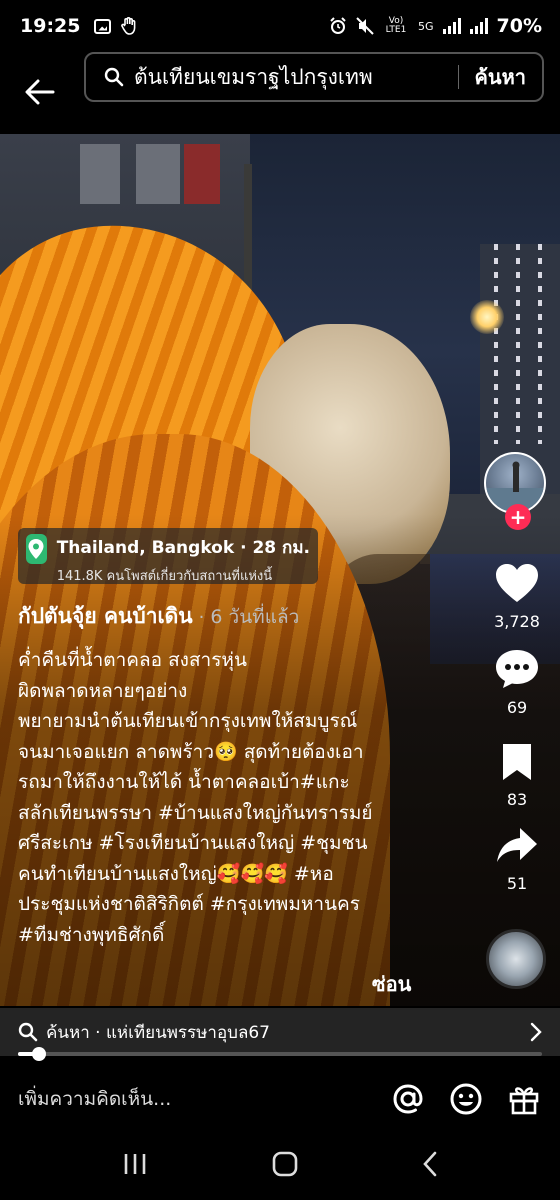 The height and width of the screenshot is (1200, 560). I want to click on related-search-label: ค้นหา · แห่เทียนพรรษาอุบล67, so click(158, 1032).